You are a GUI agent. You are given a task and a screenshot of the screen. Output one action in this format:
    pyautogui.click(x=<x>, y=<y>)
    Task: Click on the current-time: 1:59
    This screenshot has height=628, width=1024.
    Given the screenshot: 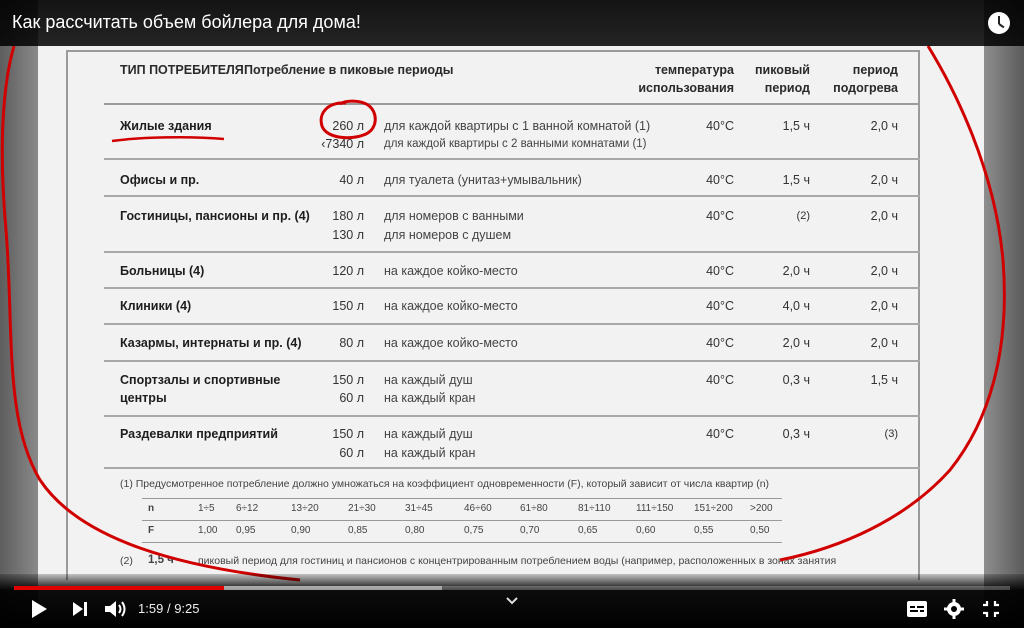 What is the action you would take?
    pyautogui.click(x=151, y=608)
    